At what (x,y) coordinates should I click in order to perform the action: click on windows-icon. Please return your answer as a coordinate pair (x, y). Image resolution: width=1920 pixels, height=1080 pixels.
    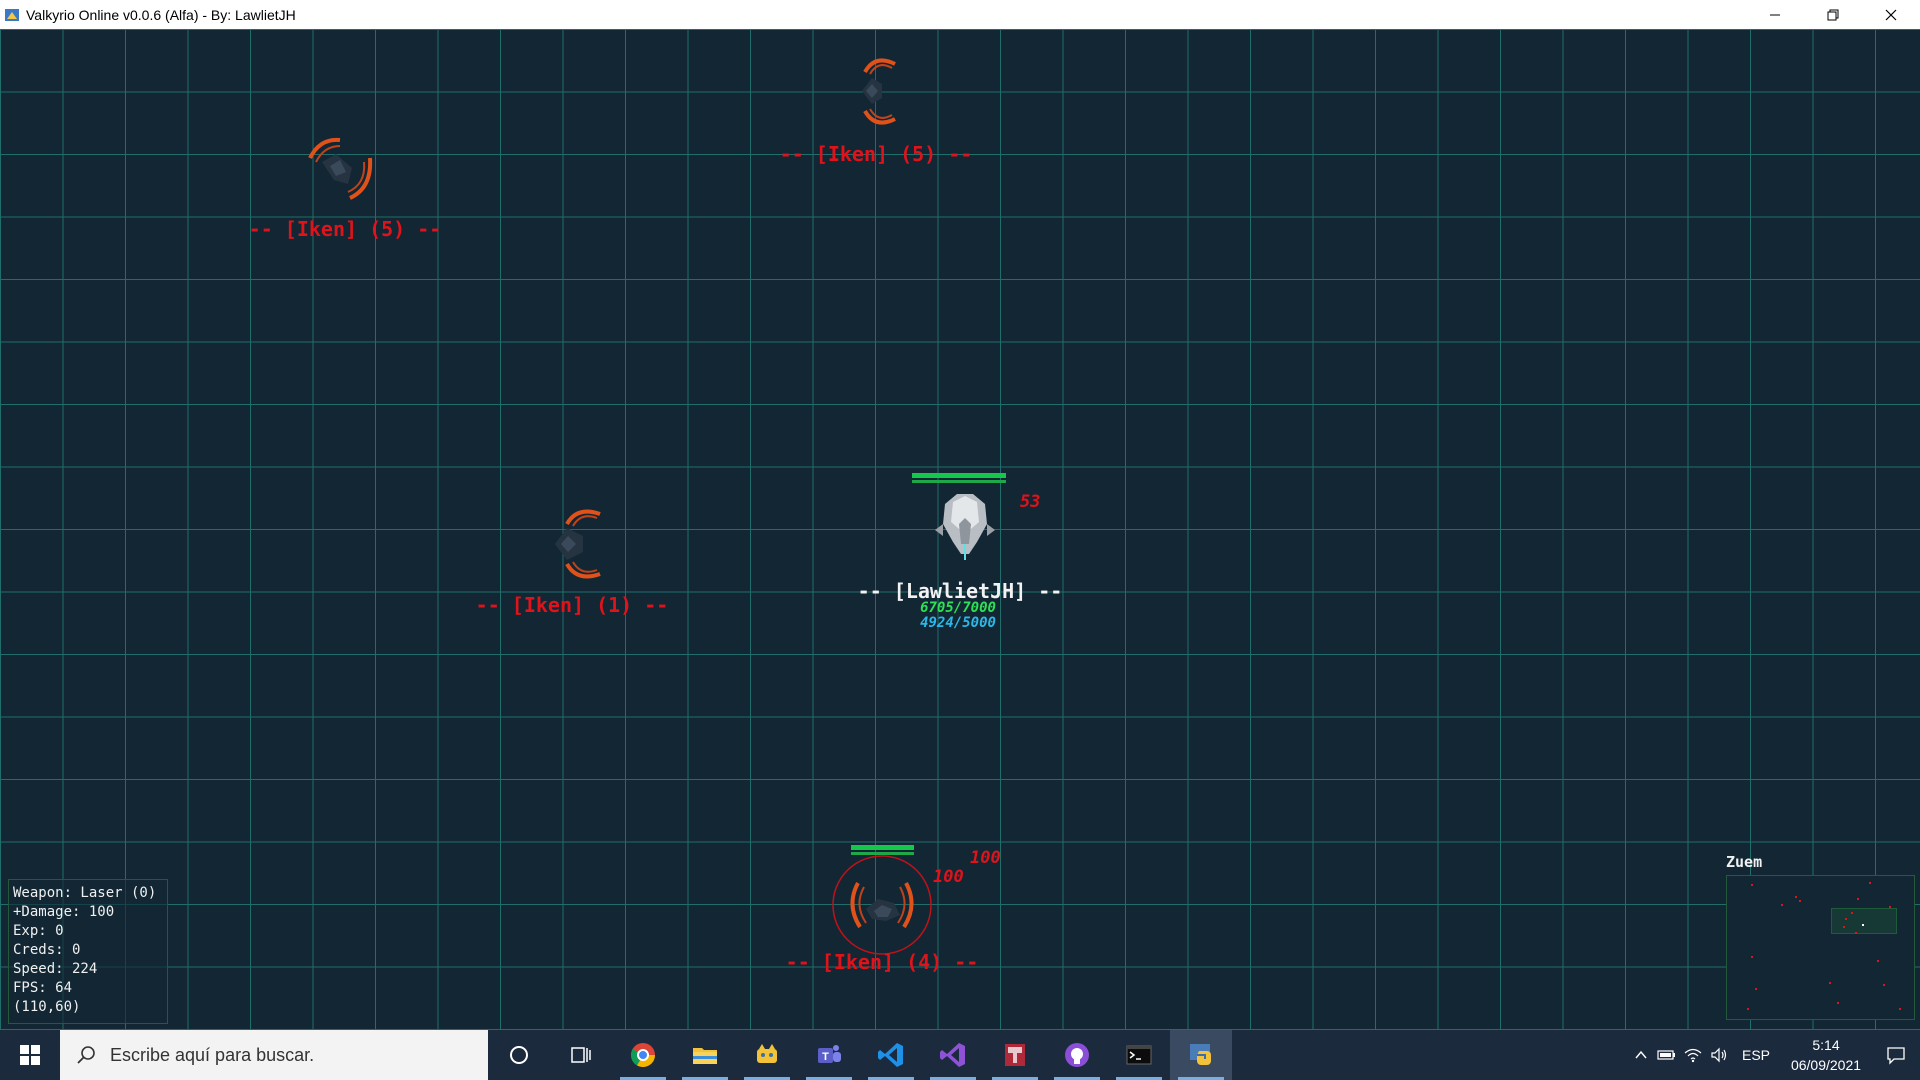
    Looking at the image, I should click on (30, 1055).